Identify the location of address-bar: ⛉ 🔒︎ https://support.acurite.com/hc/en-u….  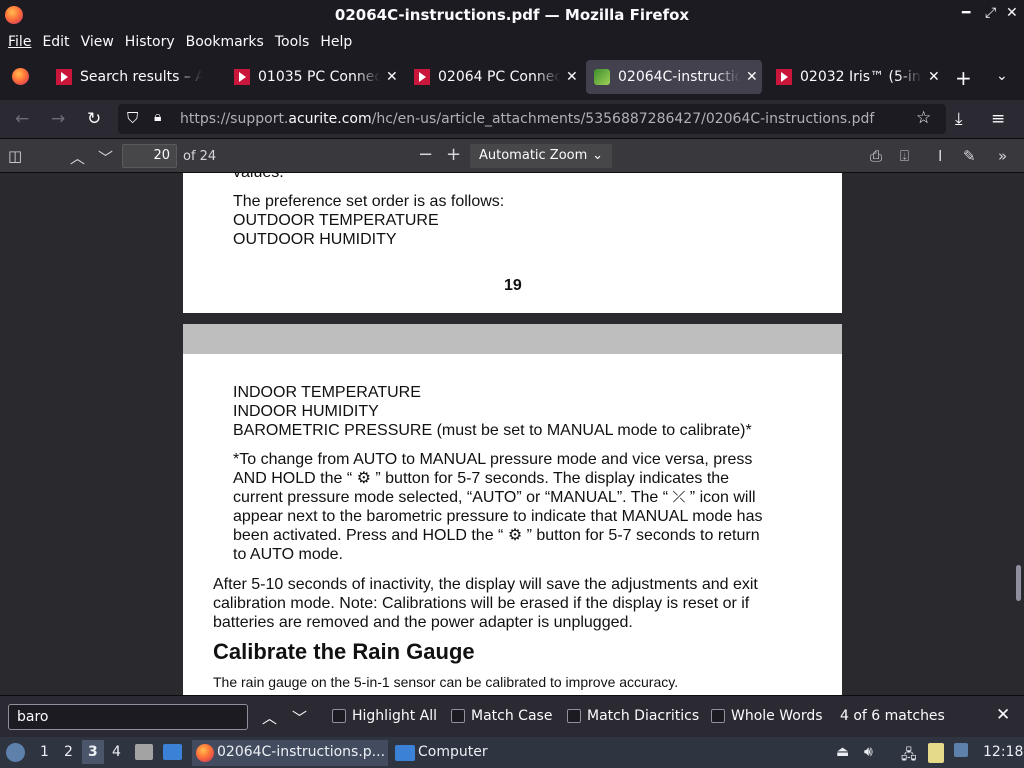
(532, 119).